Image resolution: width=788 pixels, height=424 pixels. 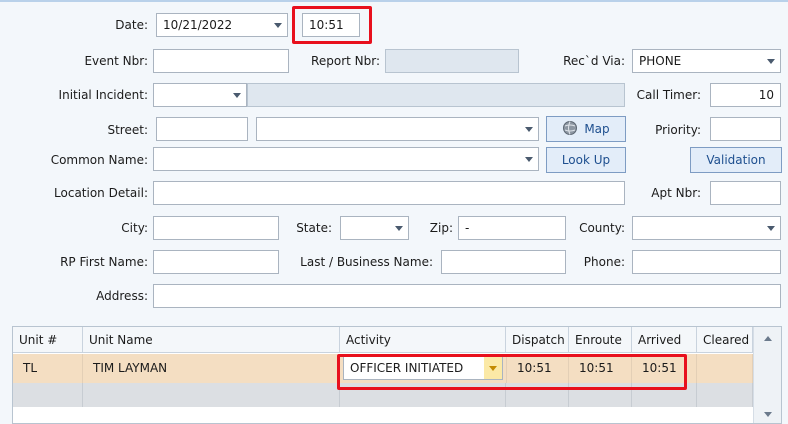 What do you see at coordinates (668, 95) in the screenshot?
I see `call-timer-label: Call Timer:` at bounding box center [668, 95].